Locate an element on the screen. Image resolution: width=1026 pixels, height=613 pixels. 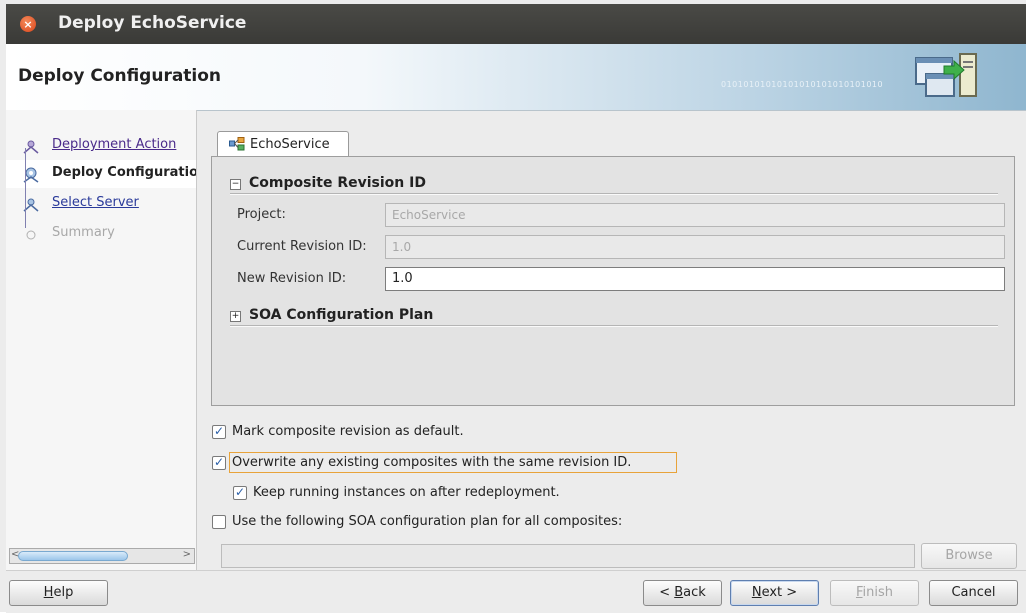
btn-text-pre: < is located at coordinates (667, 592).